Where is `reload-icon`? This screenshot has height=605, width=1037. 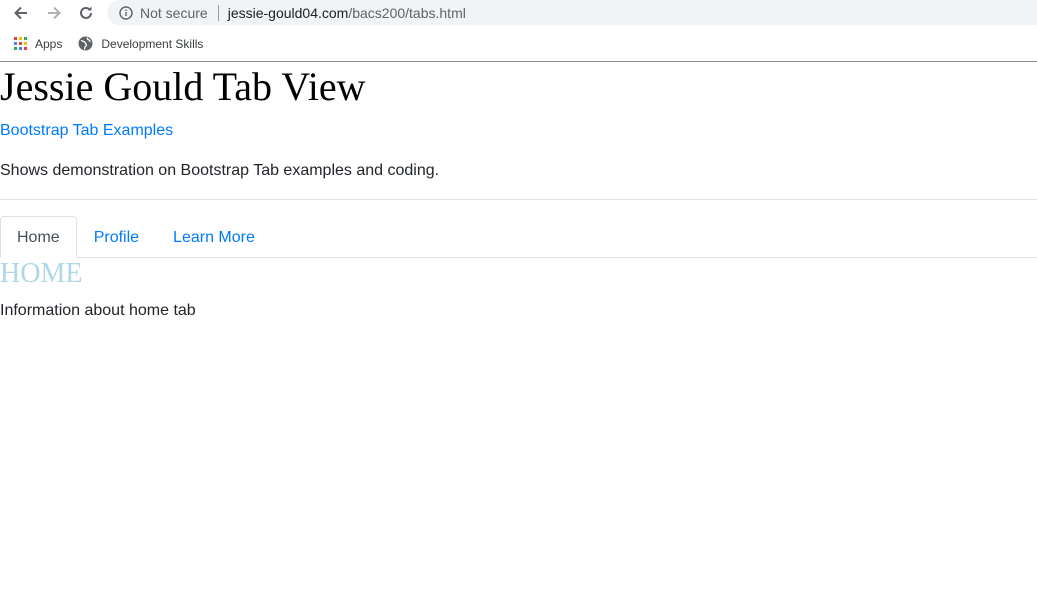 reload-icon is located at coordinates (86, 12).